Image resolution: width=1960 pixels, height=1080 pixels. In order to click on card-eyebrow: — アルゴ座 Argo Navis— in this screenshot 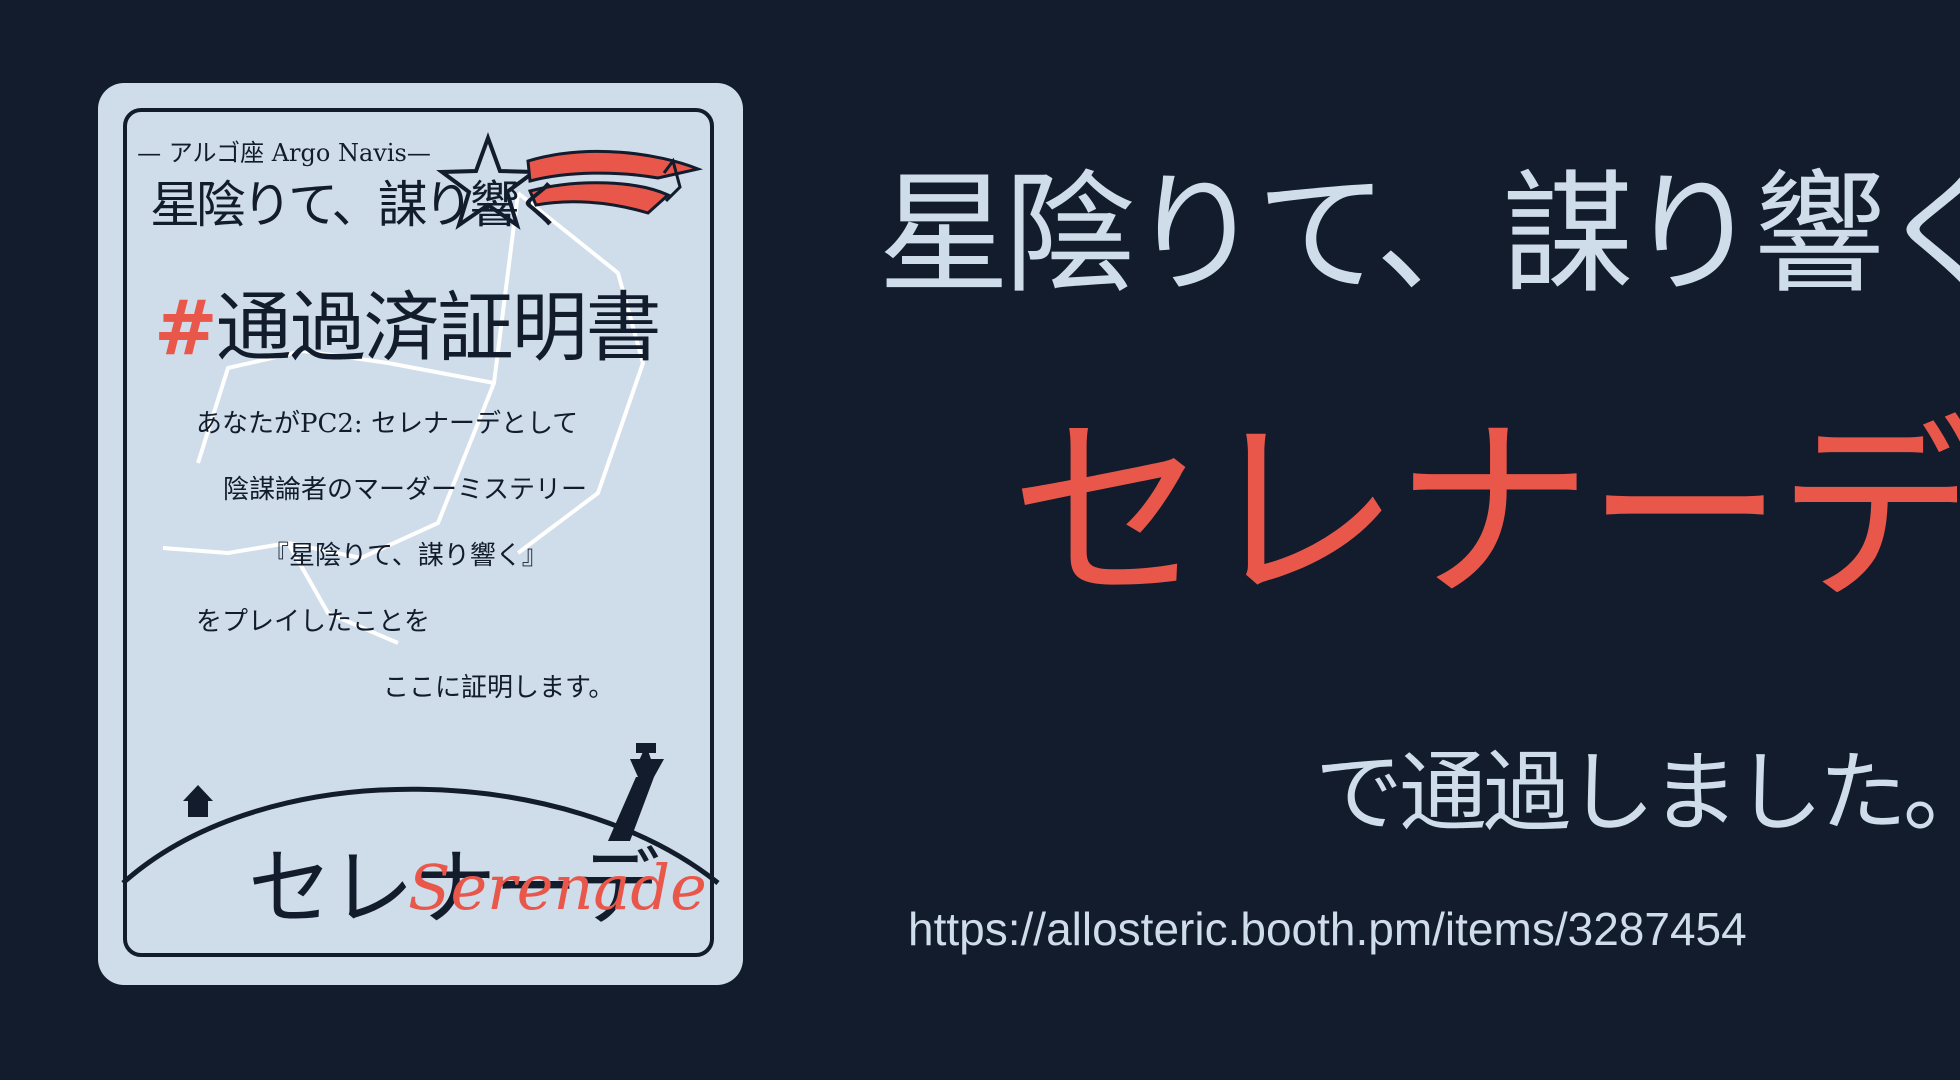, I will do `click(284, 153)`.